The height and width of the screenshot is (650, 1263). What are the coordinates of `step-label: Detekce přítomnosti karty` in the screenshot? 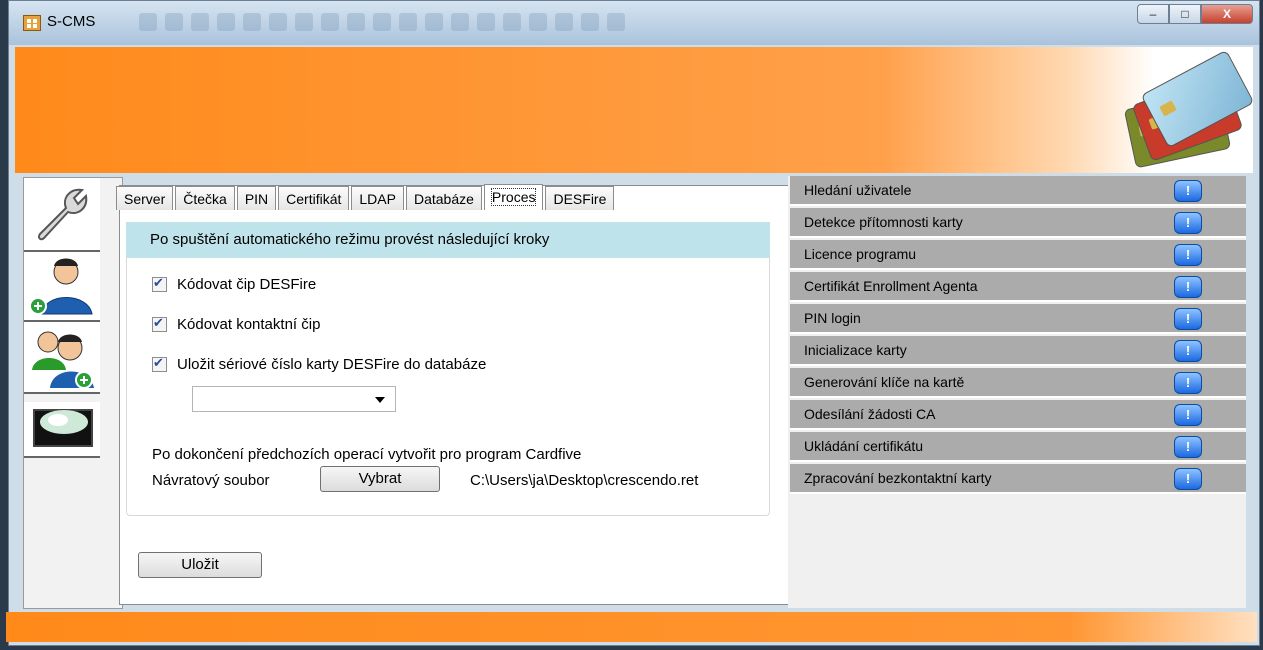 It's located at (883, 222).